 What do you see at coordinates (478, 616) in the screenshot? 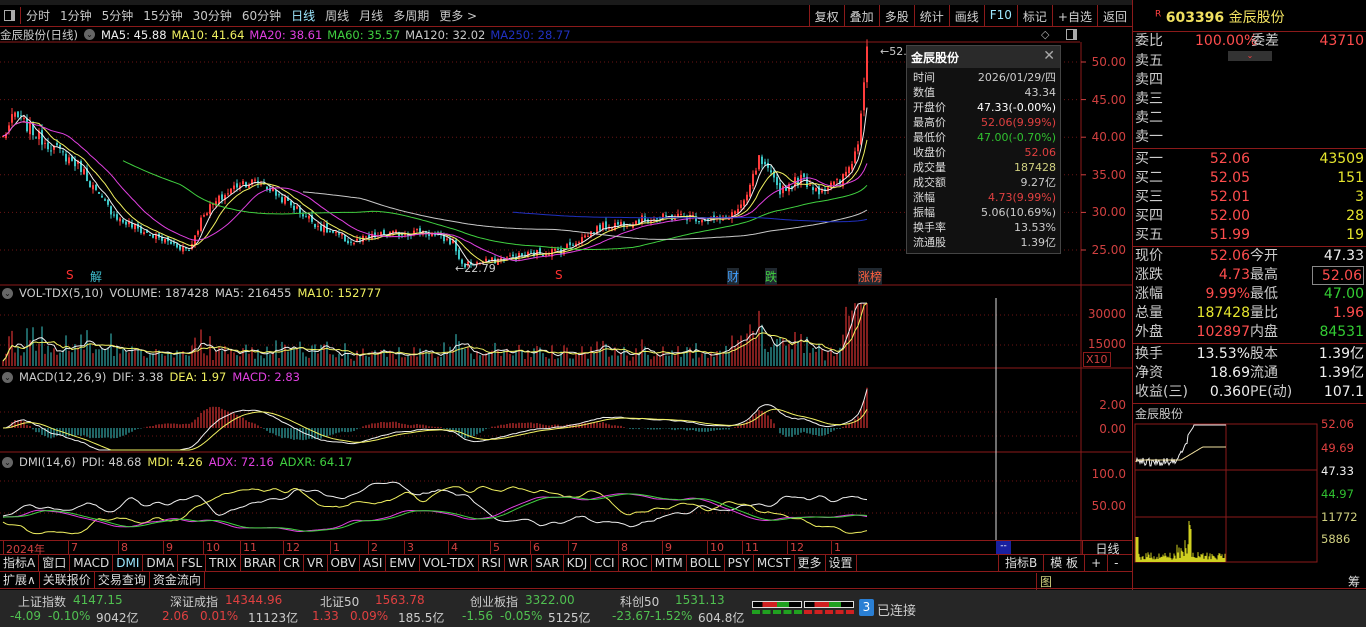
I see `index-change: -1.56` at bounding box center [478, 616].